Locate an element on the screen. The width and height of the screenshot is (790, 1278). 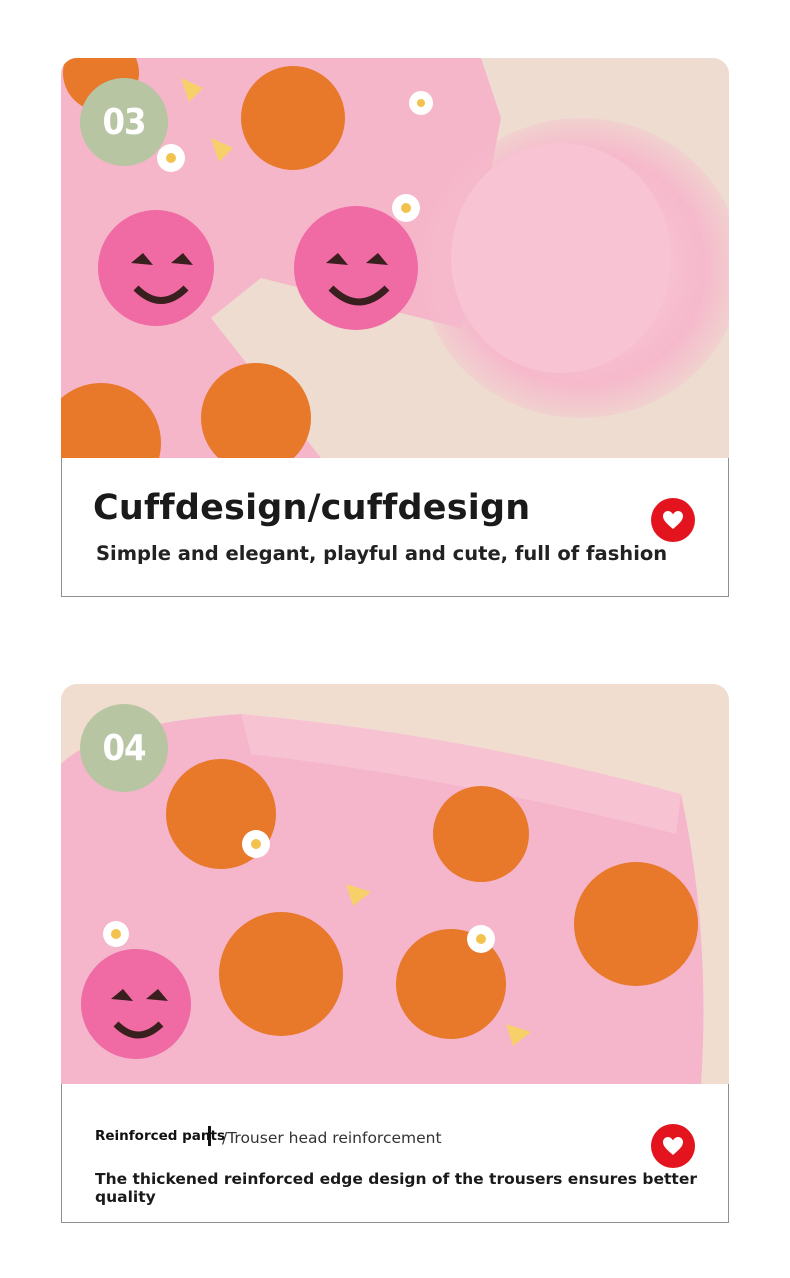
text-cursor-divider is located at coordinates (209, 1136).